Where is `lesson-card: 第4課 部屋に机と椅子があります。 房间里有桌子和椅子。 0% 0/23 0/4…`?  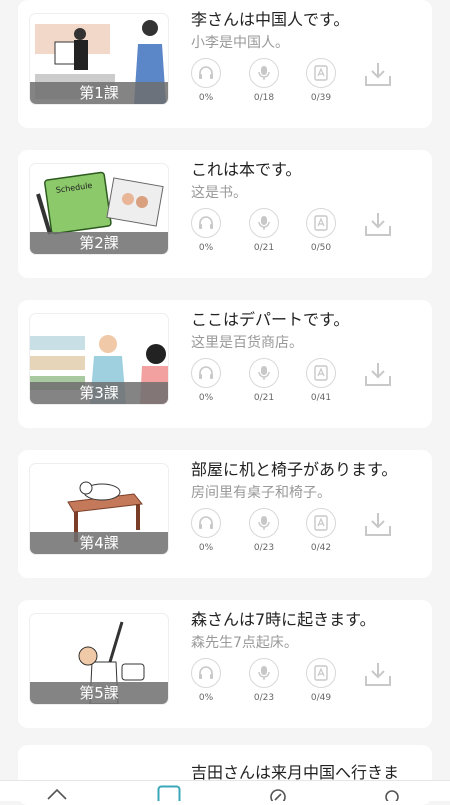 lesson-card: 第4課 部屋に机と椅子があります。 房间里有桌子和椅子。 0% 0/23 0/4… is located at coordinates (225, 514).